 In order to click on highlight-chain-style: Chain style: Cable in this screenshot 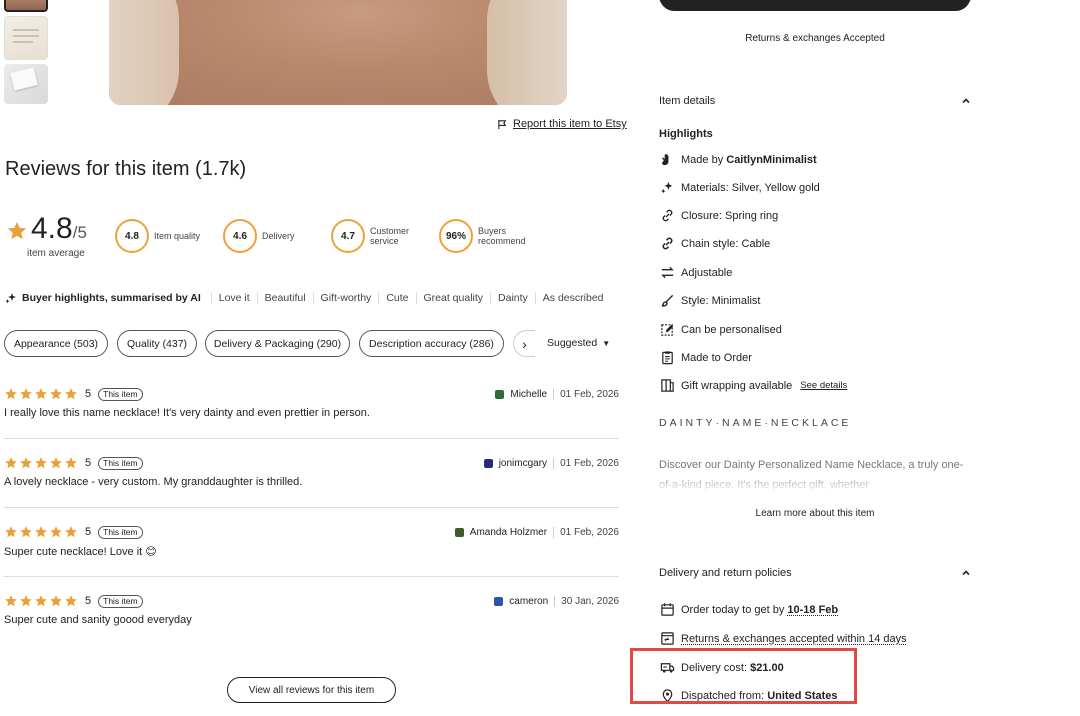, I will do `click(715, 243)`.